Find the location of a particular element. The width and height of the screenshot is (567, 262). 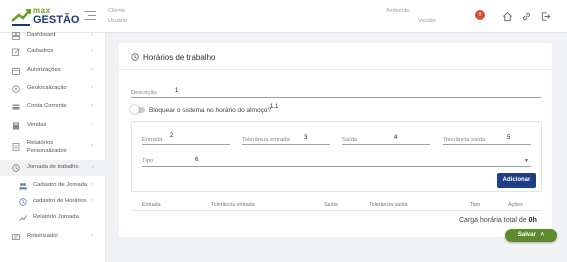

sidebar-item-cadastro-jornada: Cadastro de Jornada › is located at coordinates (53, 186).